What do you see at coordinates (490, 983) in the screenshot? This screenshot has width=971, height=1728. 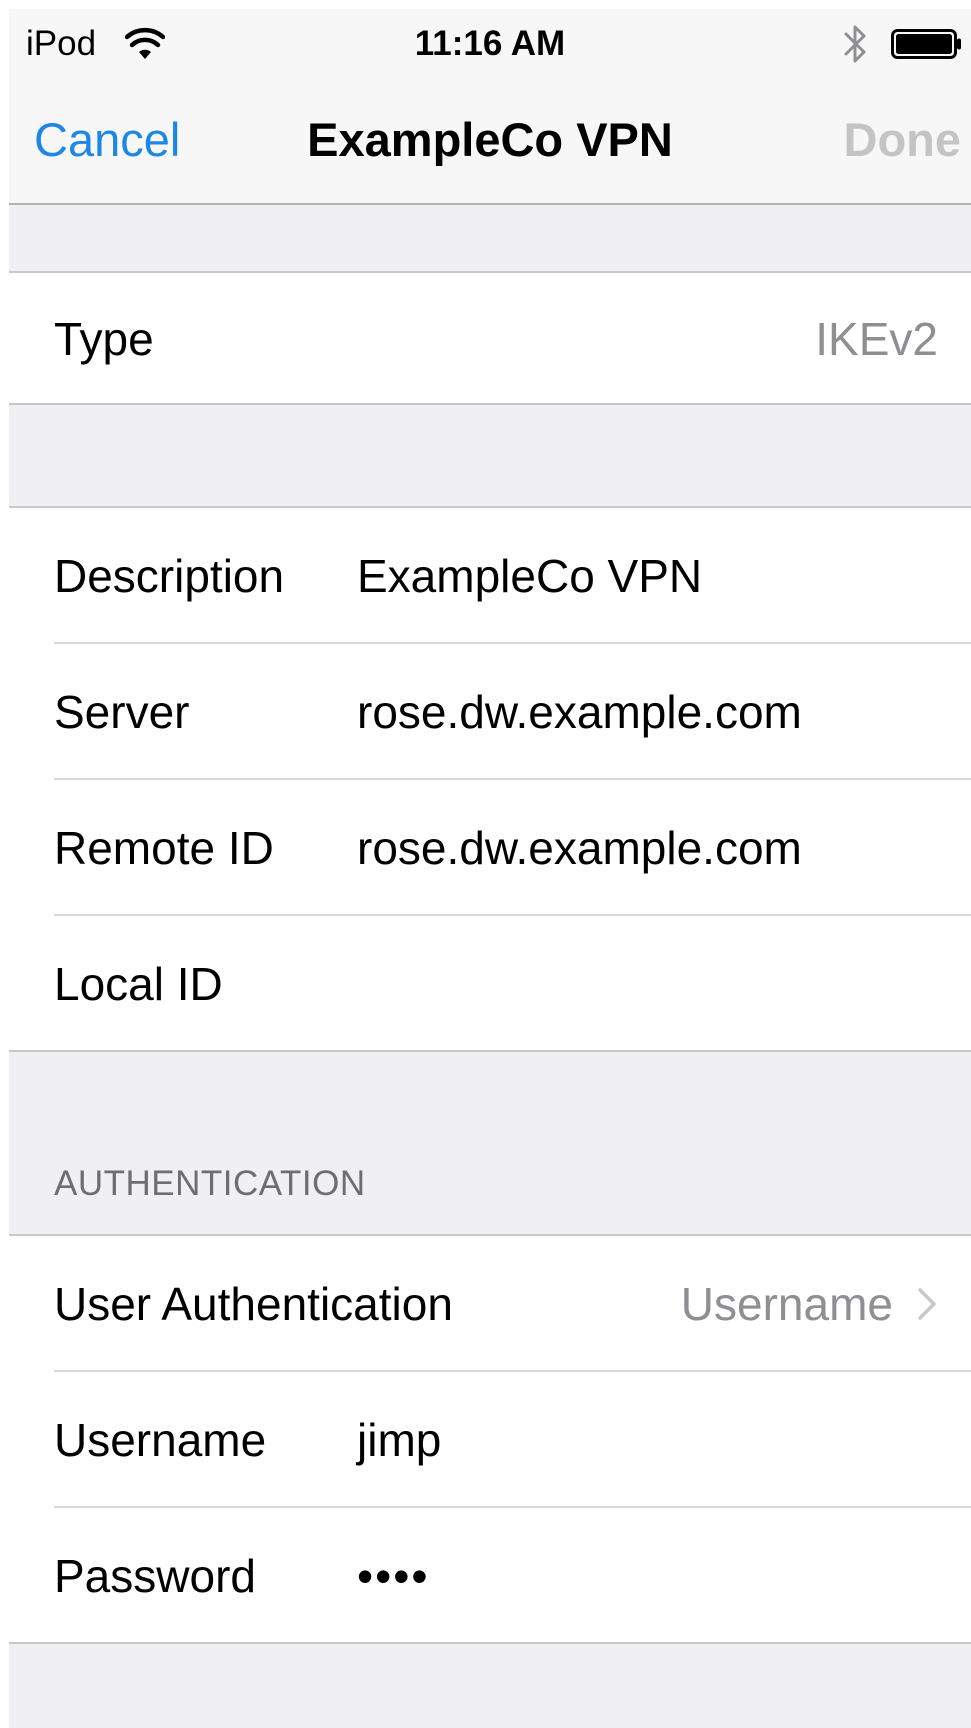 I see `local-id-row: Local ID` at bounding box center [490, 983].